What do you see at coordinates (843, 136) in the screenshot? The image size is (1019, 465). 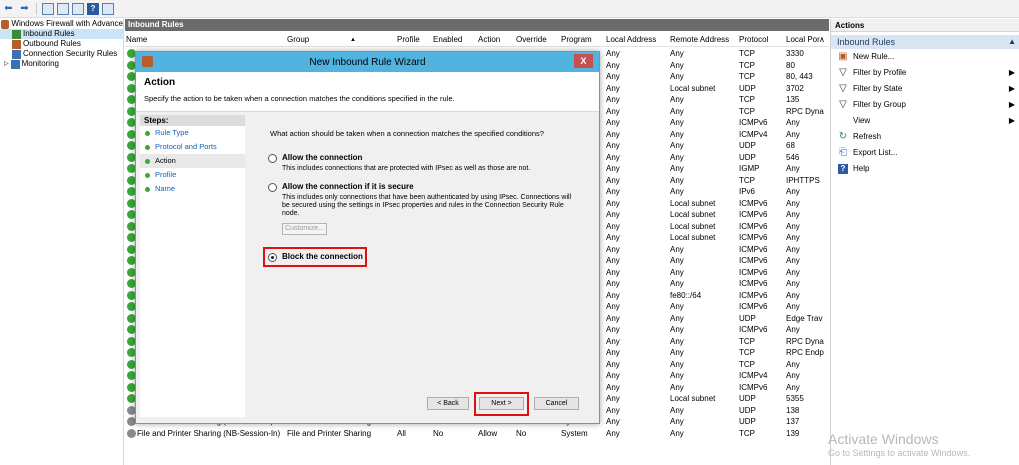 I see `refresh-icon: ↻` at bounding box center [843, 136].